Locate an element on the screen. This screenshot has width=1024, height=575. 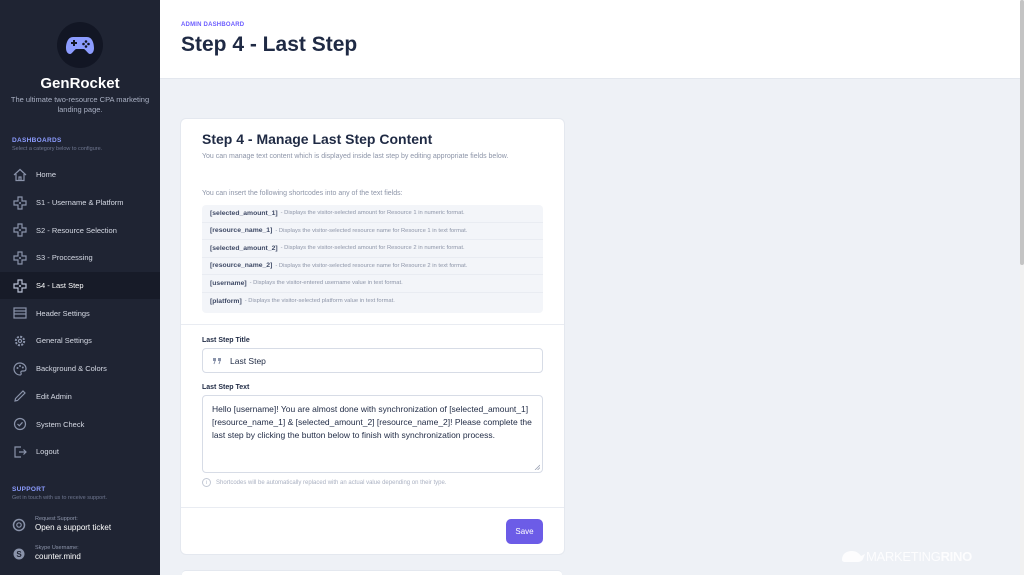
pencil-icon is located at coordinates (20, 396).